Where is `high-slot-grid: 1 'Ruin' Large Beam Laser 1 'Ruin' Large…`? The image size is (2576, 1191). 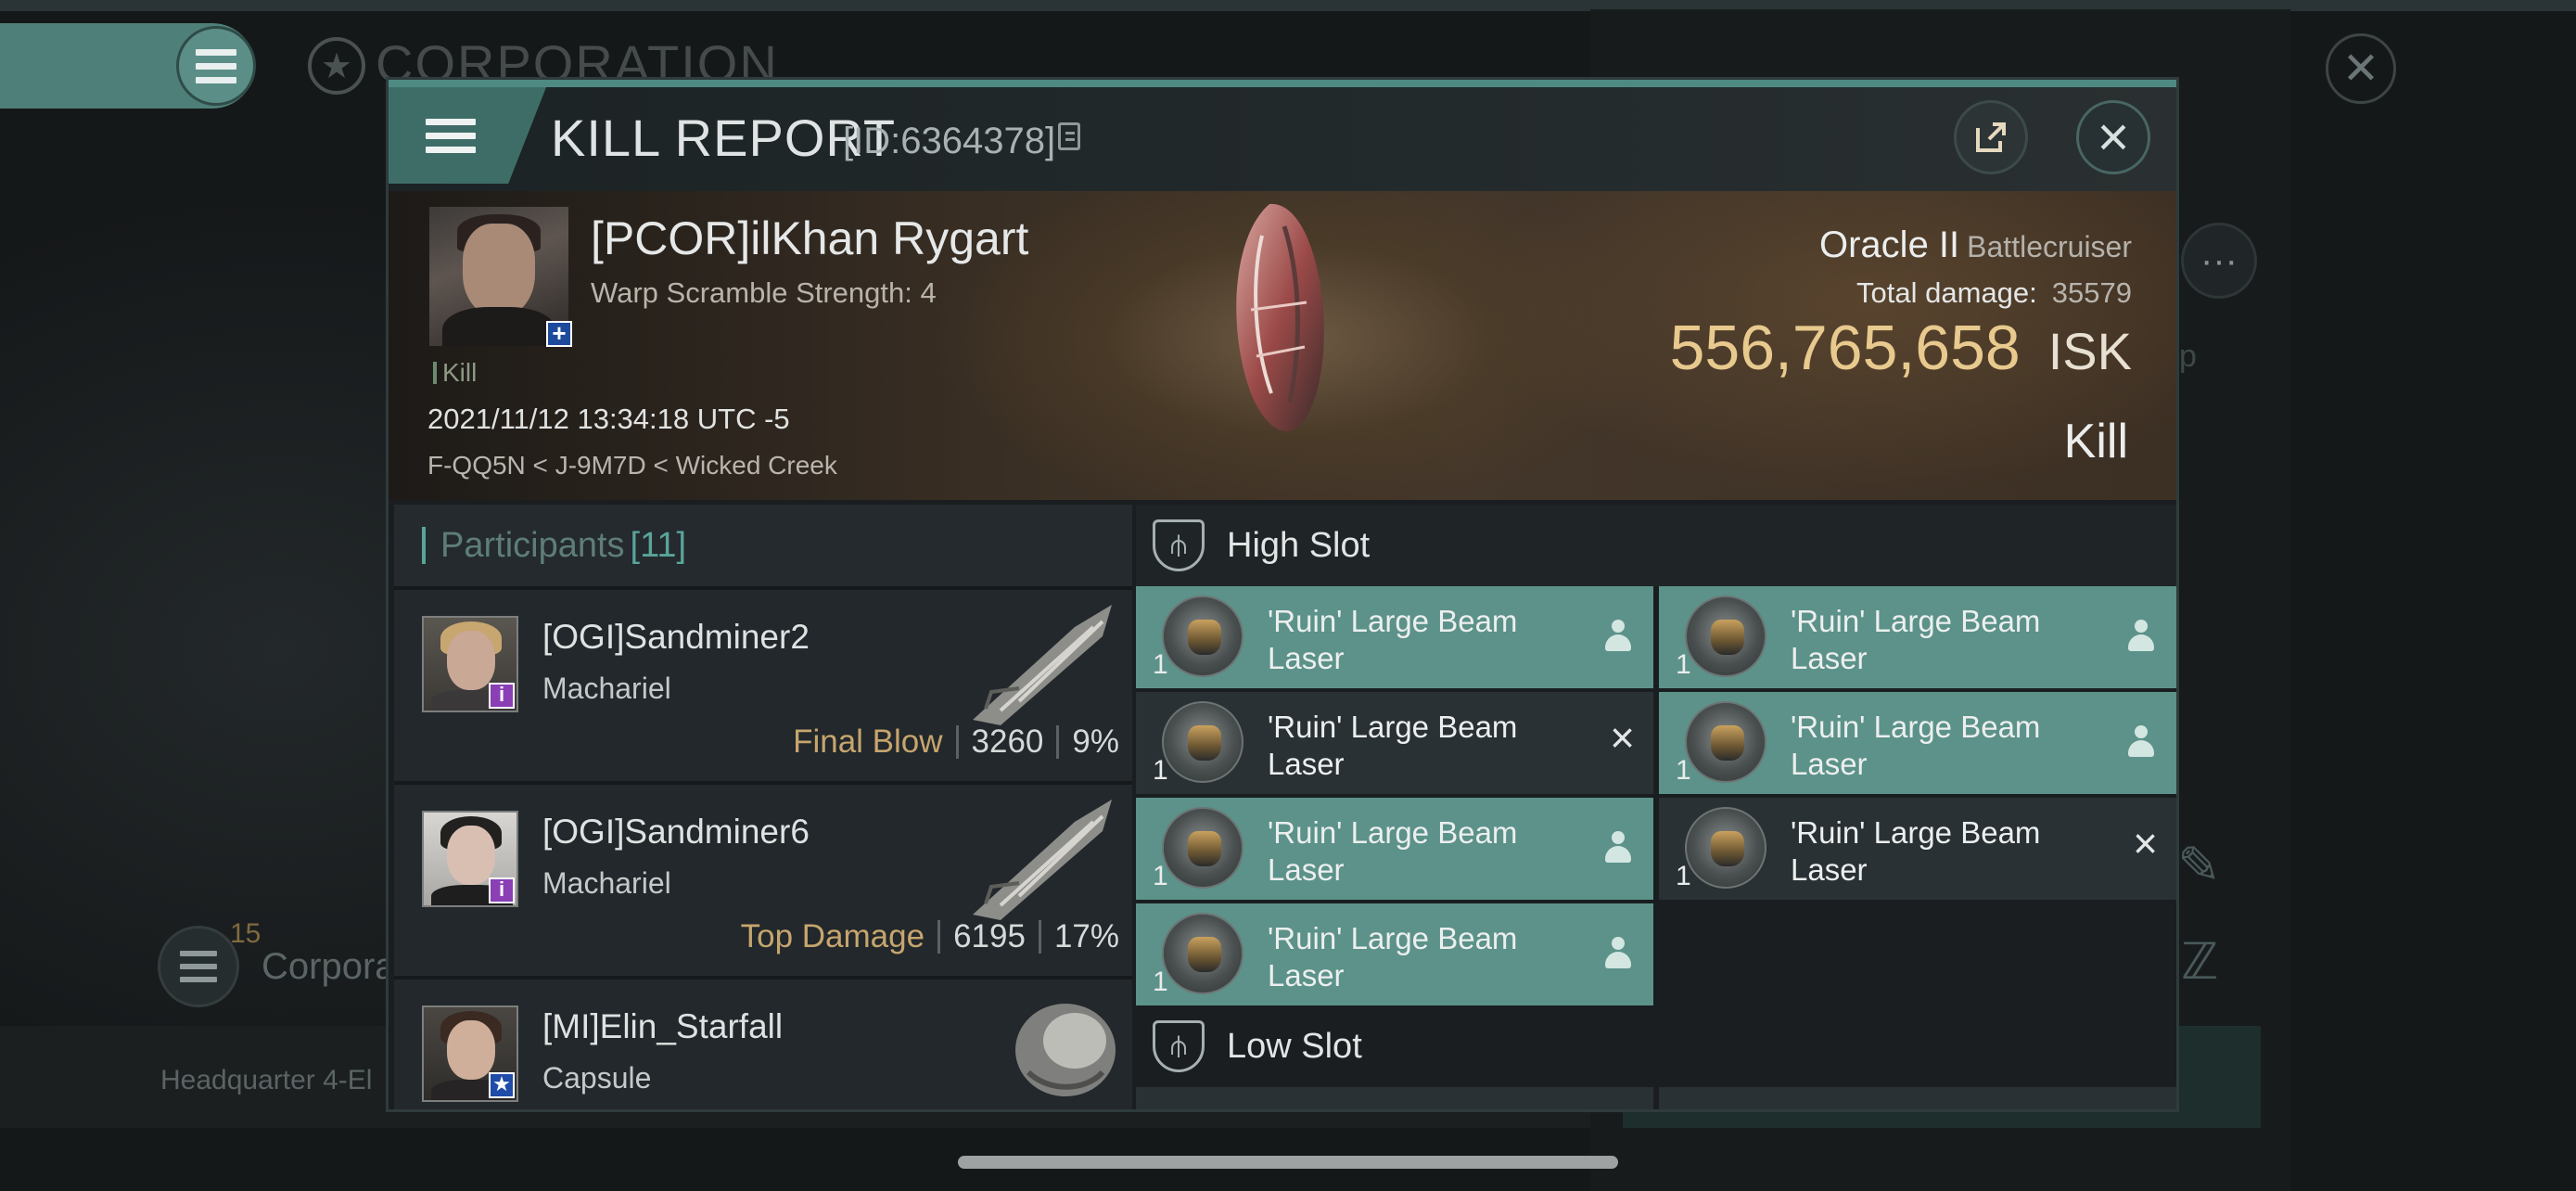
high-slot-grid: 1 'Ruin' Large Beam Laser 1 'Ruin' Large… is located at coordinates (1656, 795).